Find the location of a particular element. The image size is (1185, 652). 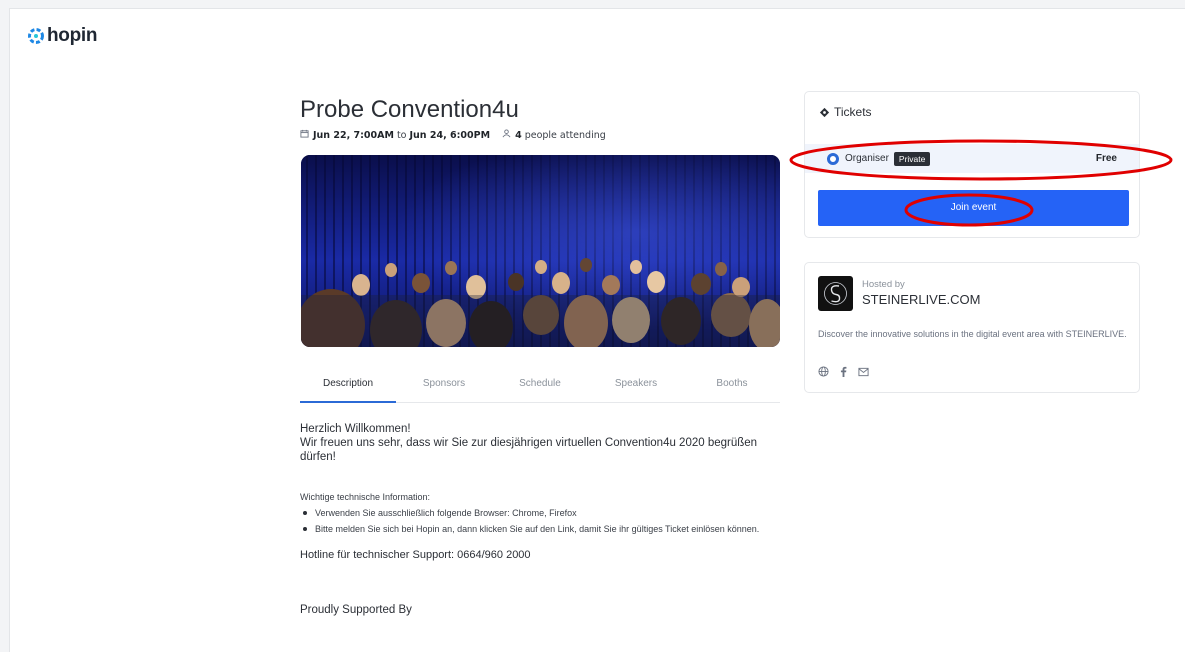

logo-text: hopin is located at coordinates (72, 35).